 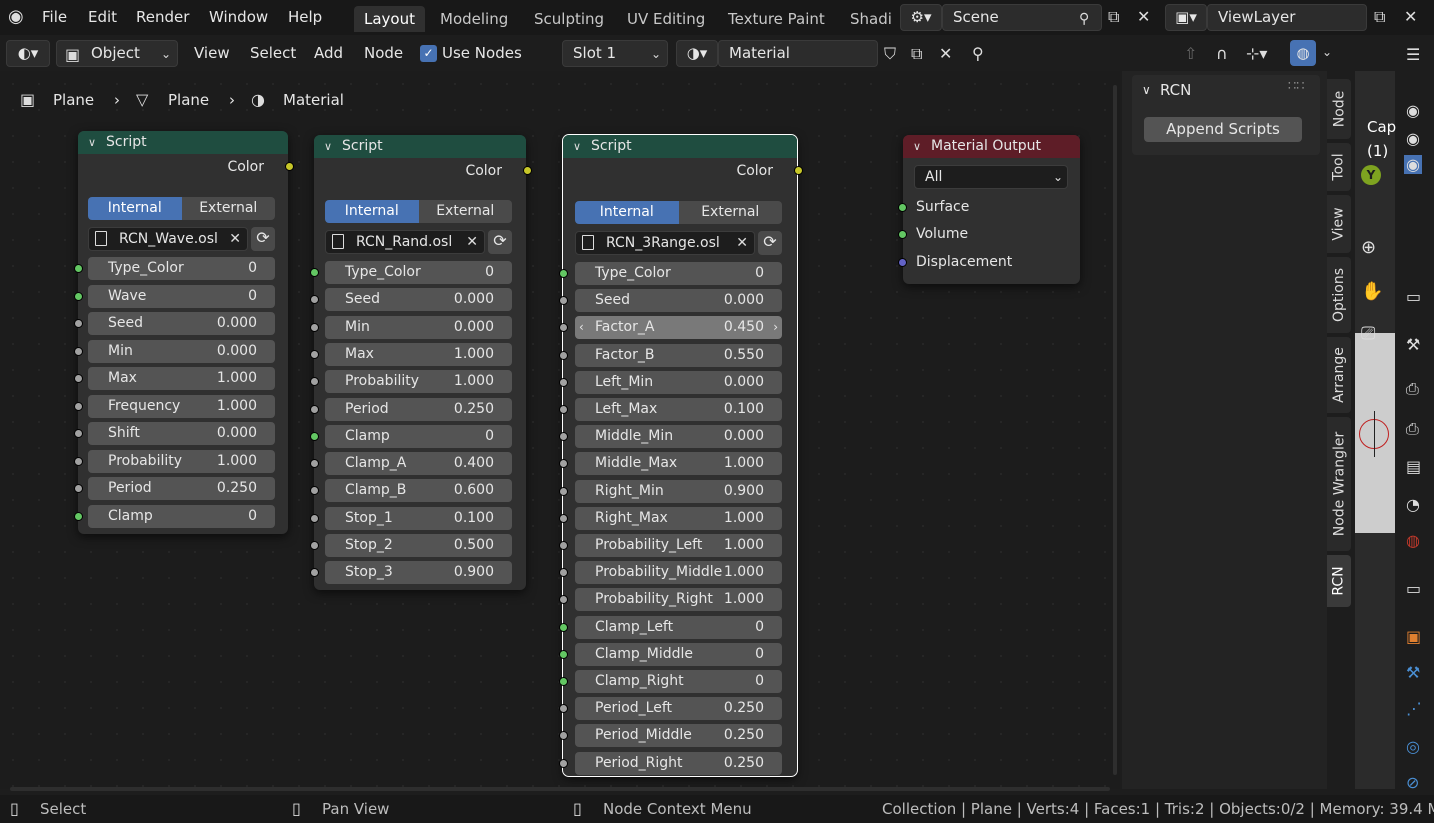 I want to click on tab-texture-paint: Texture Paint, so click(x=776, y=19).